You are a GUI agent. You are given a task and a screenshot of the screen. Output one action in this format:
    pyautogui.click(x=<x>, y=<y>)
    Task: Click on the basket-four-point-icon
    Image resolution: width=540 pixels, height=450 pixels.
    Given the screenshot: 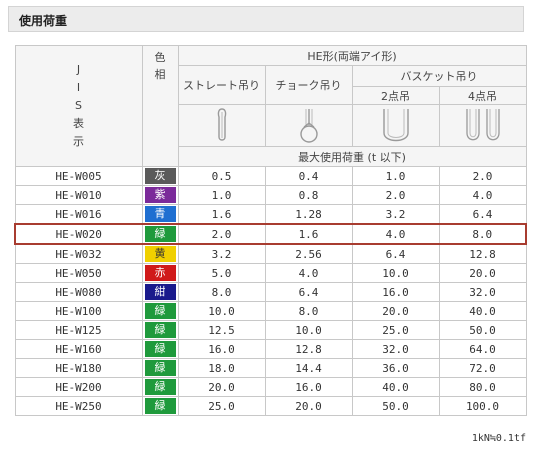 What is the action you would take?
    pyautogui.click(x=482, y=124)
    